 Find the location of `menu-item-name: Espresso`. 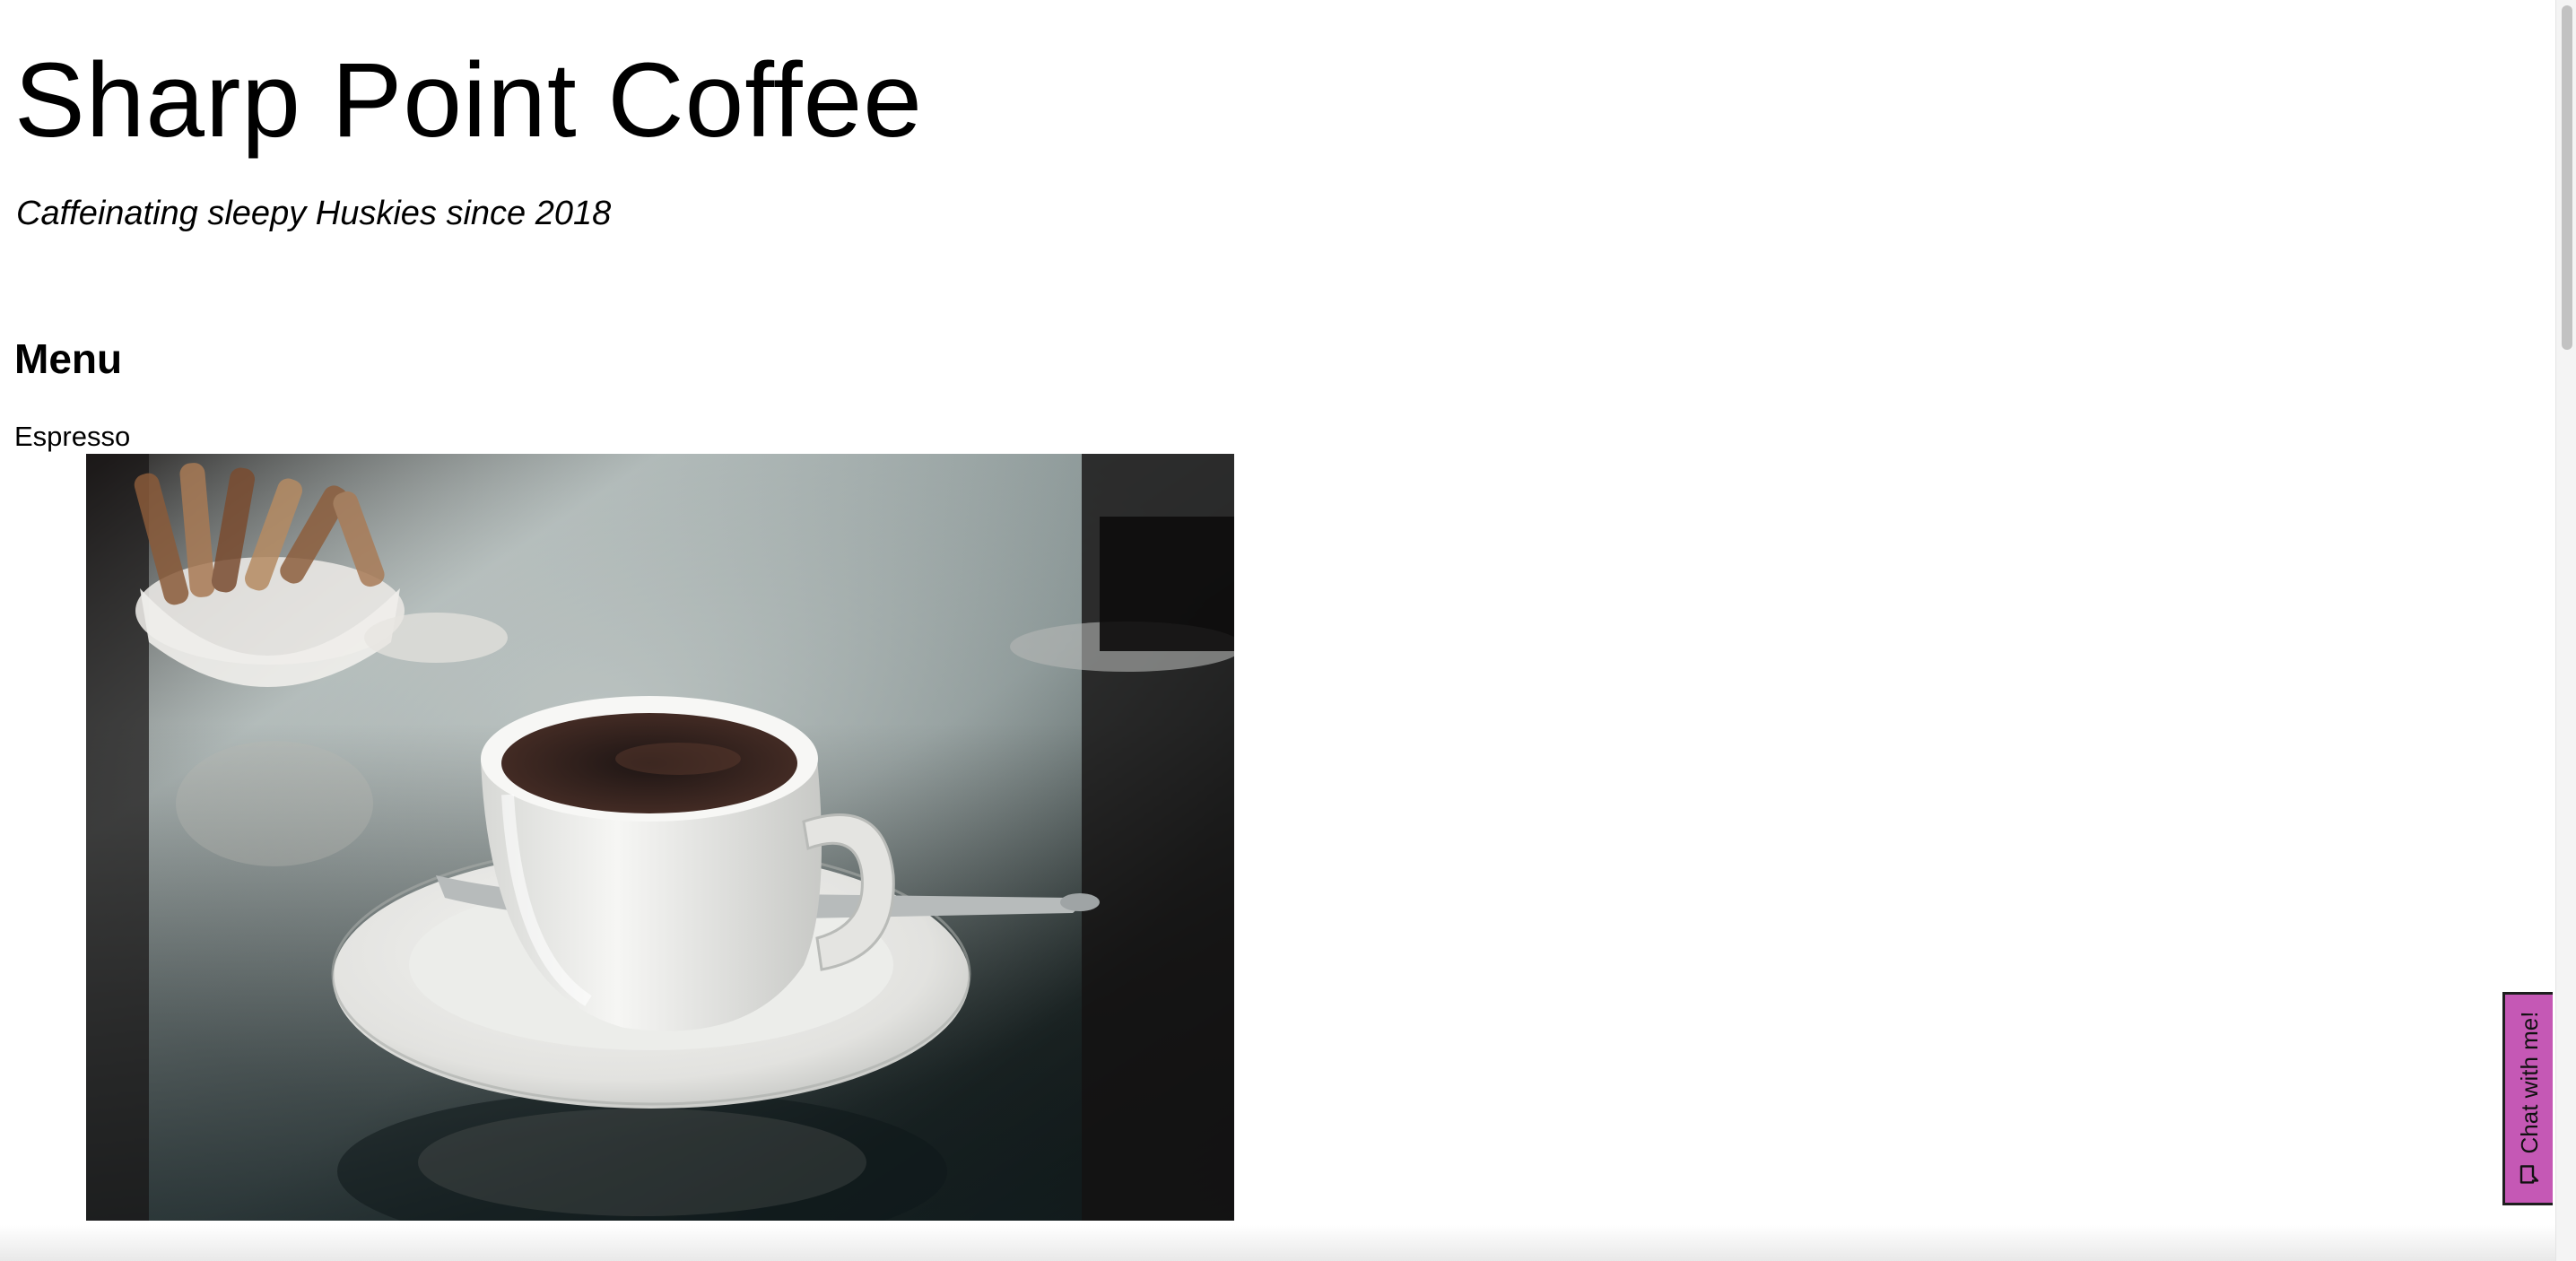

menu-item-name: Espresso is located at coordinates (72, 437).